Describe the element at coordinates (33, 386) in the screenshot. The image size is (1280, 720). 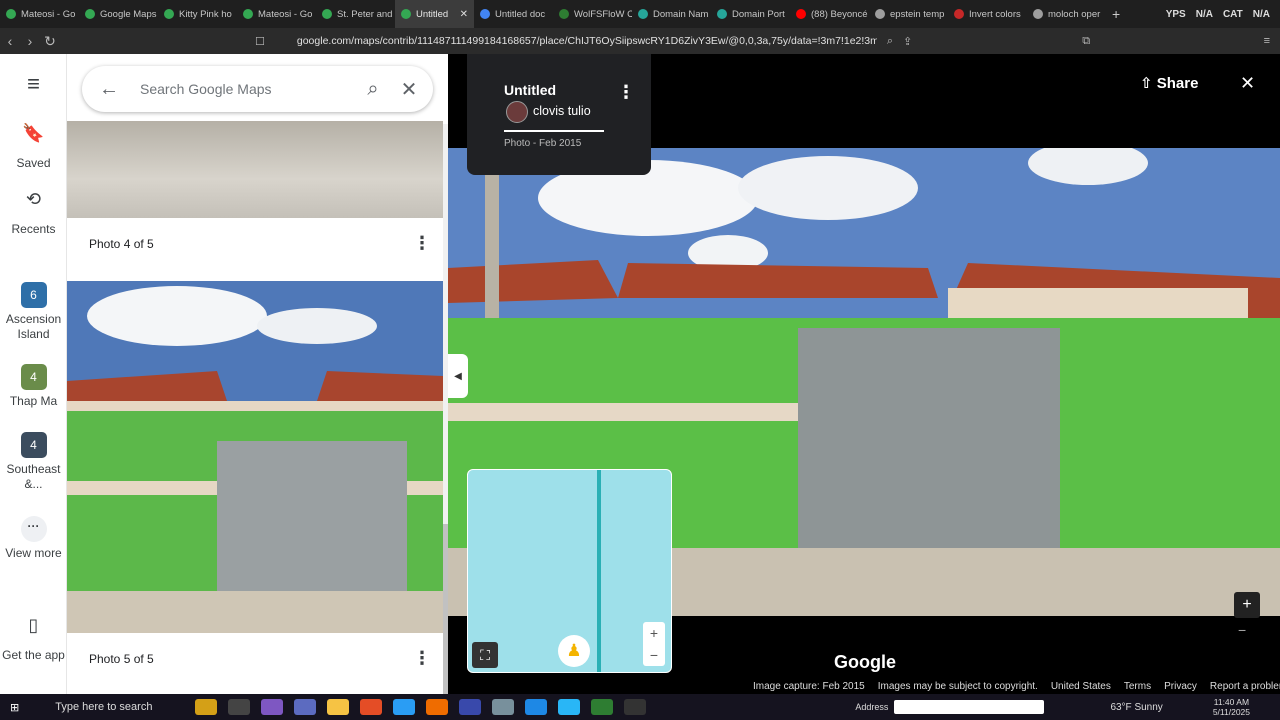
I see `rail-thap-ma: 4 Thap Ma` at that location.